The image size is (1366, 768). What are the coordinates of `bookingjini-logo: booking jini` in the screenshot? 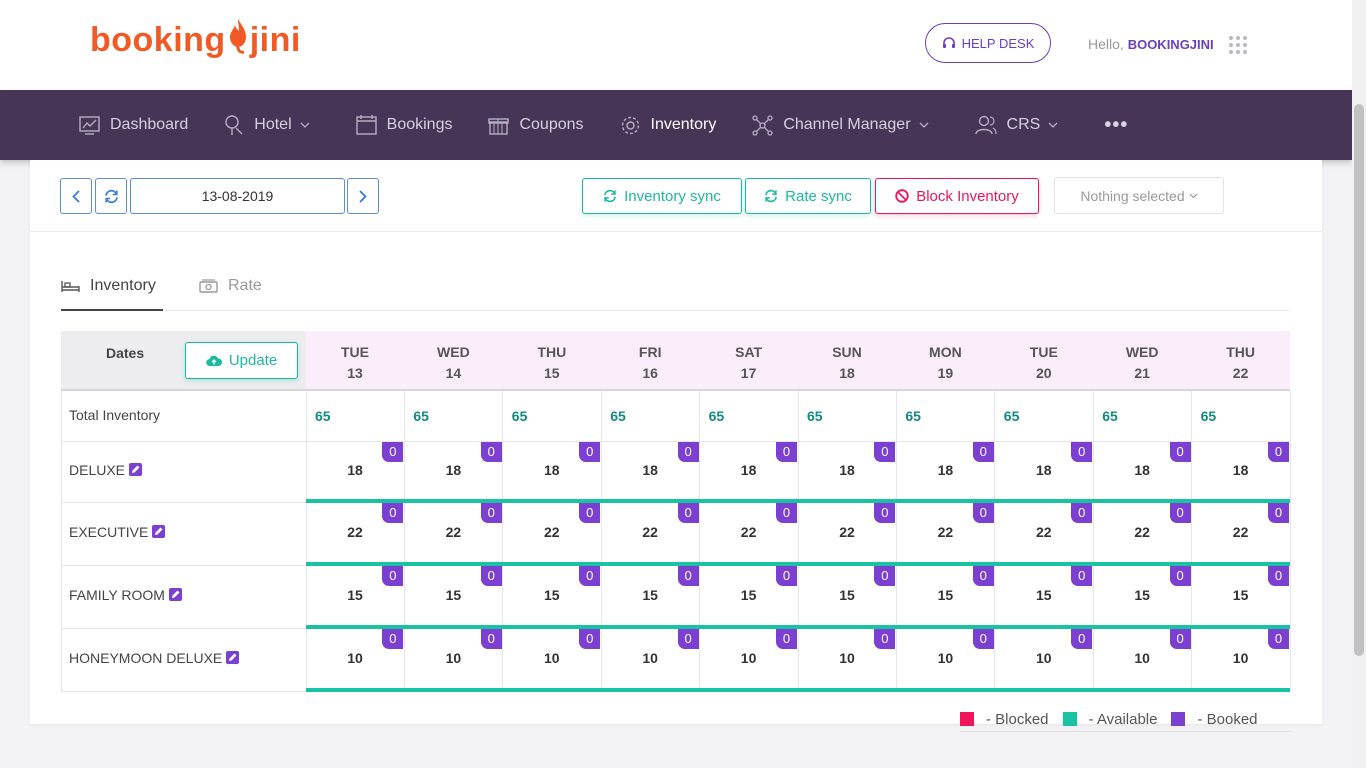 It's located at (195, 40).